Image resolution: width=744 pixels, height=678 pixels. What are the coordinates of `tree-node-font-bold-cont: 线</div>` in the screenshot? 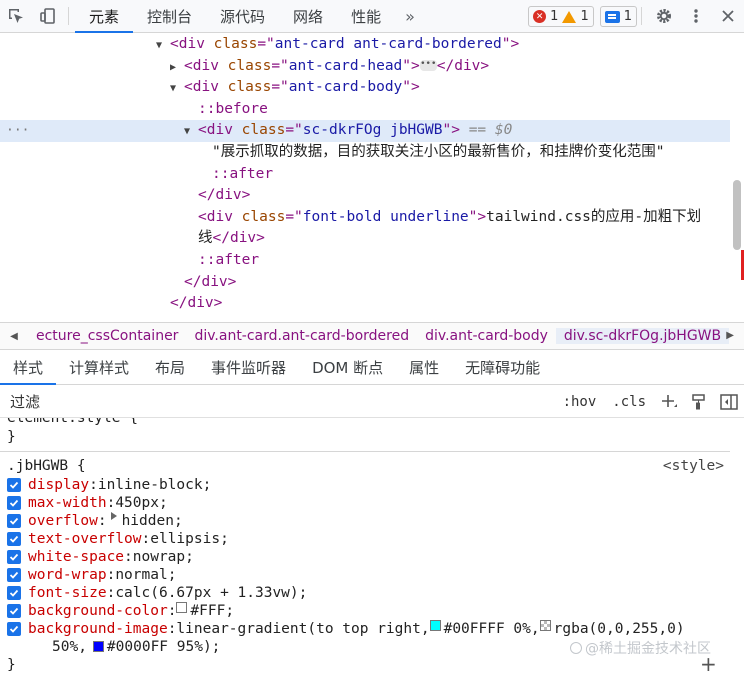 It's located at (365, 239).